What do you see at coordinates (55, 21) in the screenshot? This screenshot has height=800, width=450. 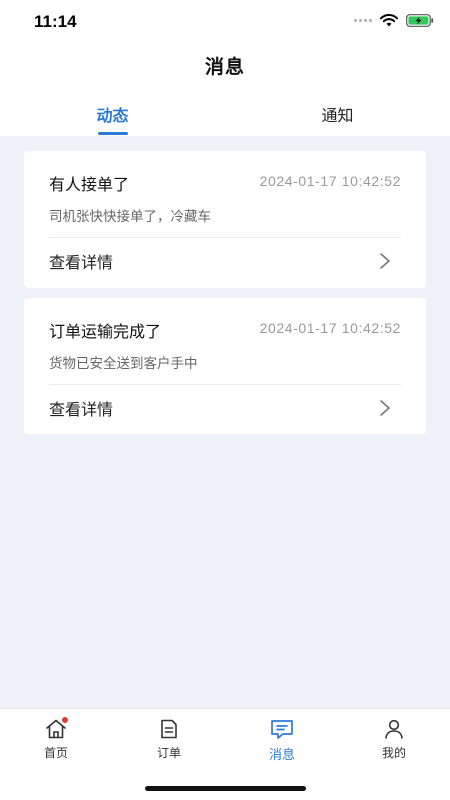 I see `status-time: 11:14` at bounding box center [55, 21].